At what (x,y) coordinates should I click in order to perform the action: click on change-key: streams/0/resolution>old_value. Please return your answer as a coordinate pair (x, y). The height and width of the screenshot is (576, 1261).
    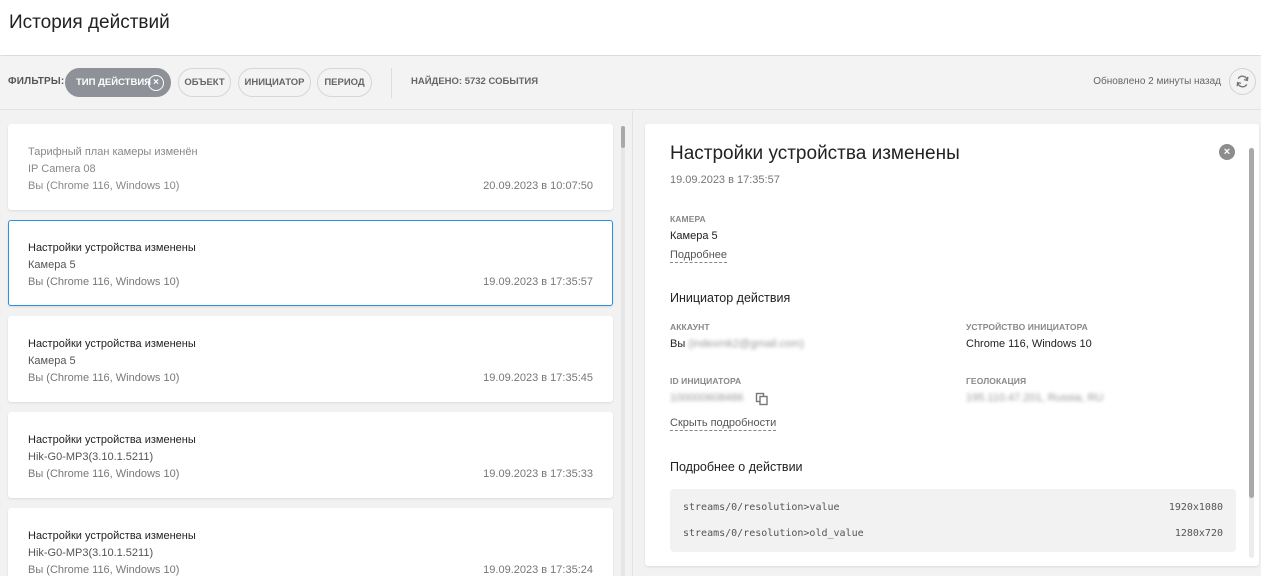
    Looking at the image, I should click on (773, 533).